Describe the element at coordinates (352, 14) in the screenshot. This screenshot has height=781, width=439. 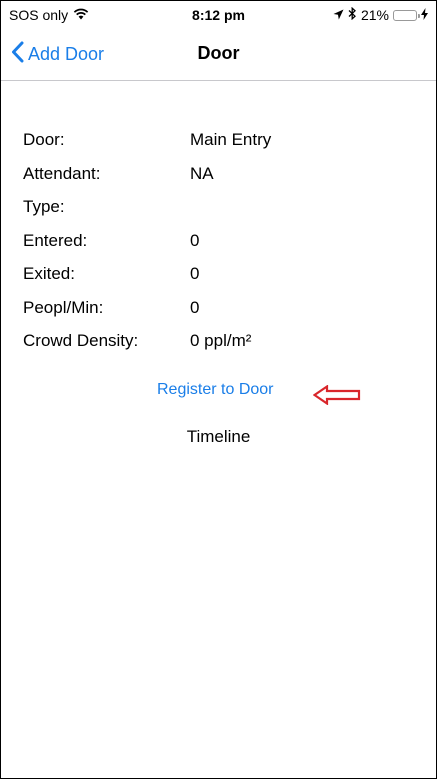
I see `bluetooth-icon` at that location.